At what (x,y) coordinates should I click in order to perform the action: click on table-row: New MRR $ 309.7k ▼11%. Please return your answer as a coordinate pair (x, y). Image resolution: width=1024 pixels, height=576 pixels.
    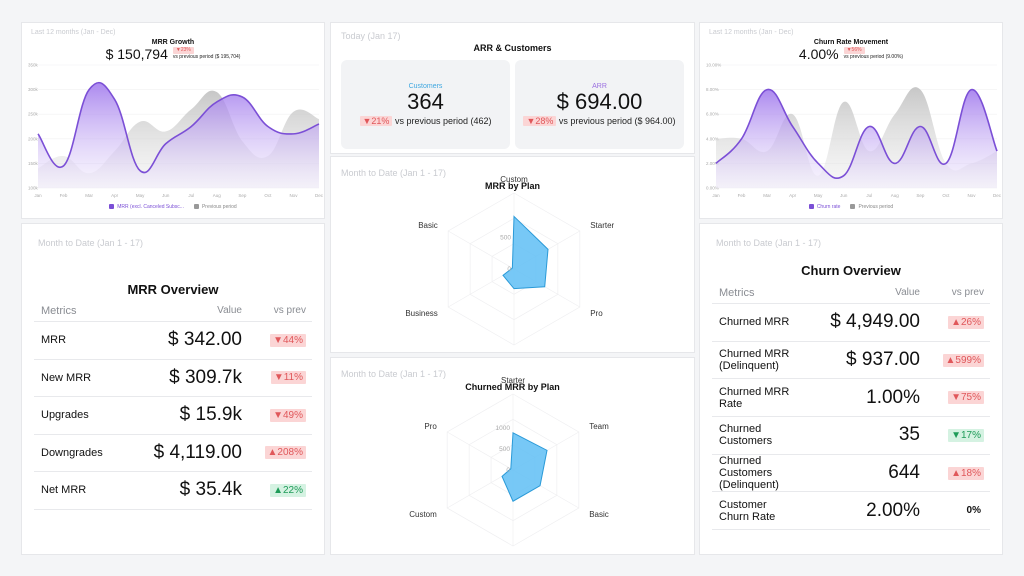
    Looking at the image, I should click on (173, 378).